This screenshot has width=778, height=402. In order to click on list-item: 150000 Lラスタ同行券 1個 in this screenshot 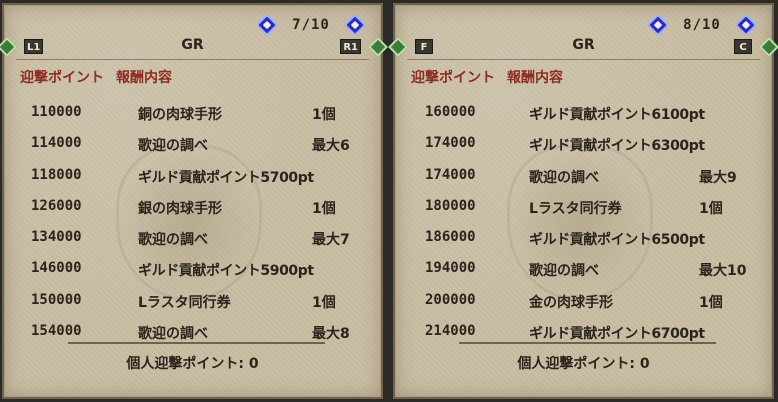, I will do `click(192, 303)`.